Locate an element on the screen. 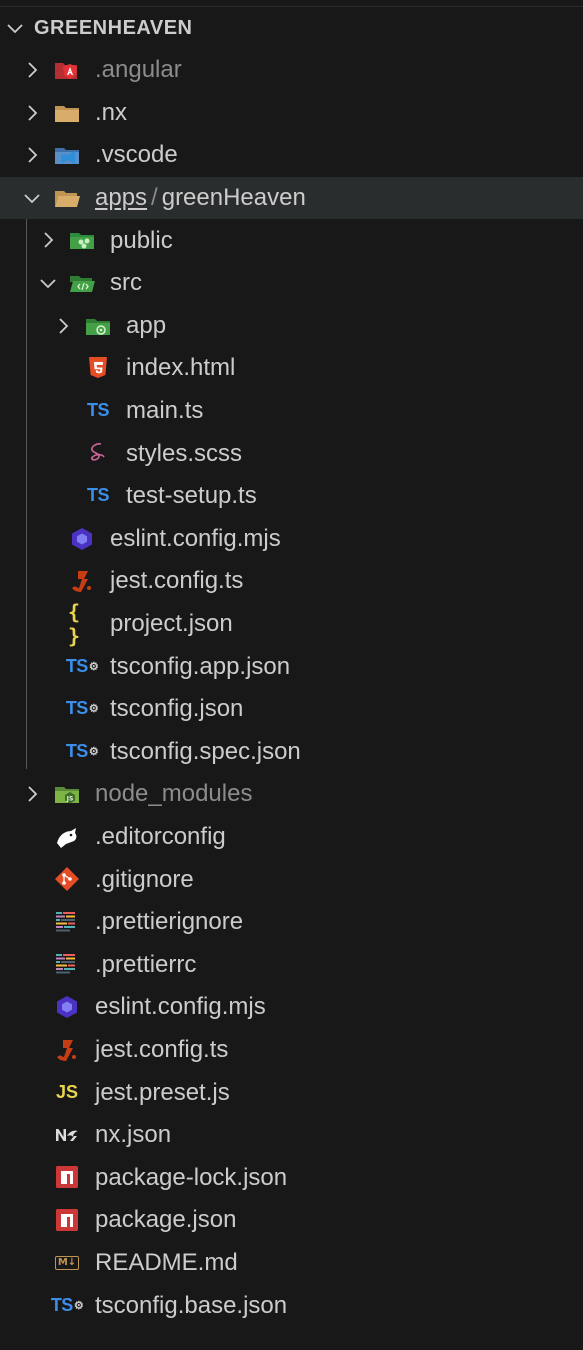 This screenshot has height=1350, width=583. tree-item-app-folder: app is located at coordinates (291, 326).